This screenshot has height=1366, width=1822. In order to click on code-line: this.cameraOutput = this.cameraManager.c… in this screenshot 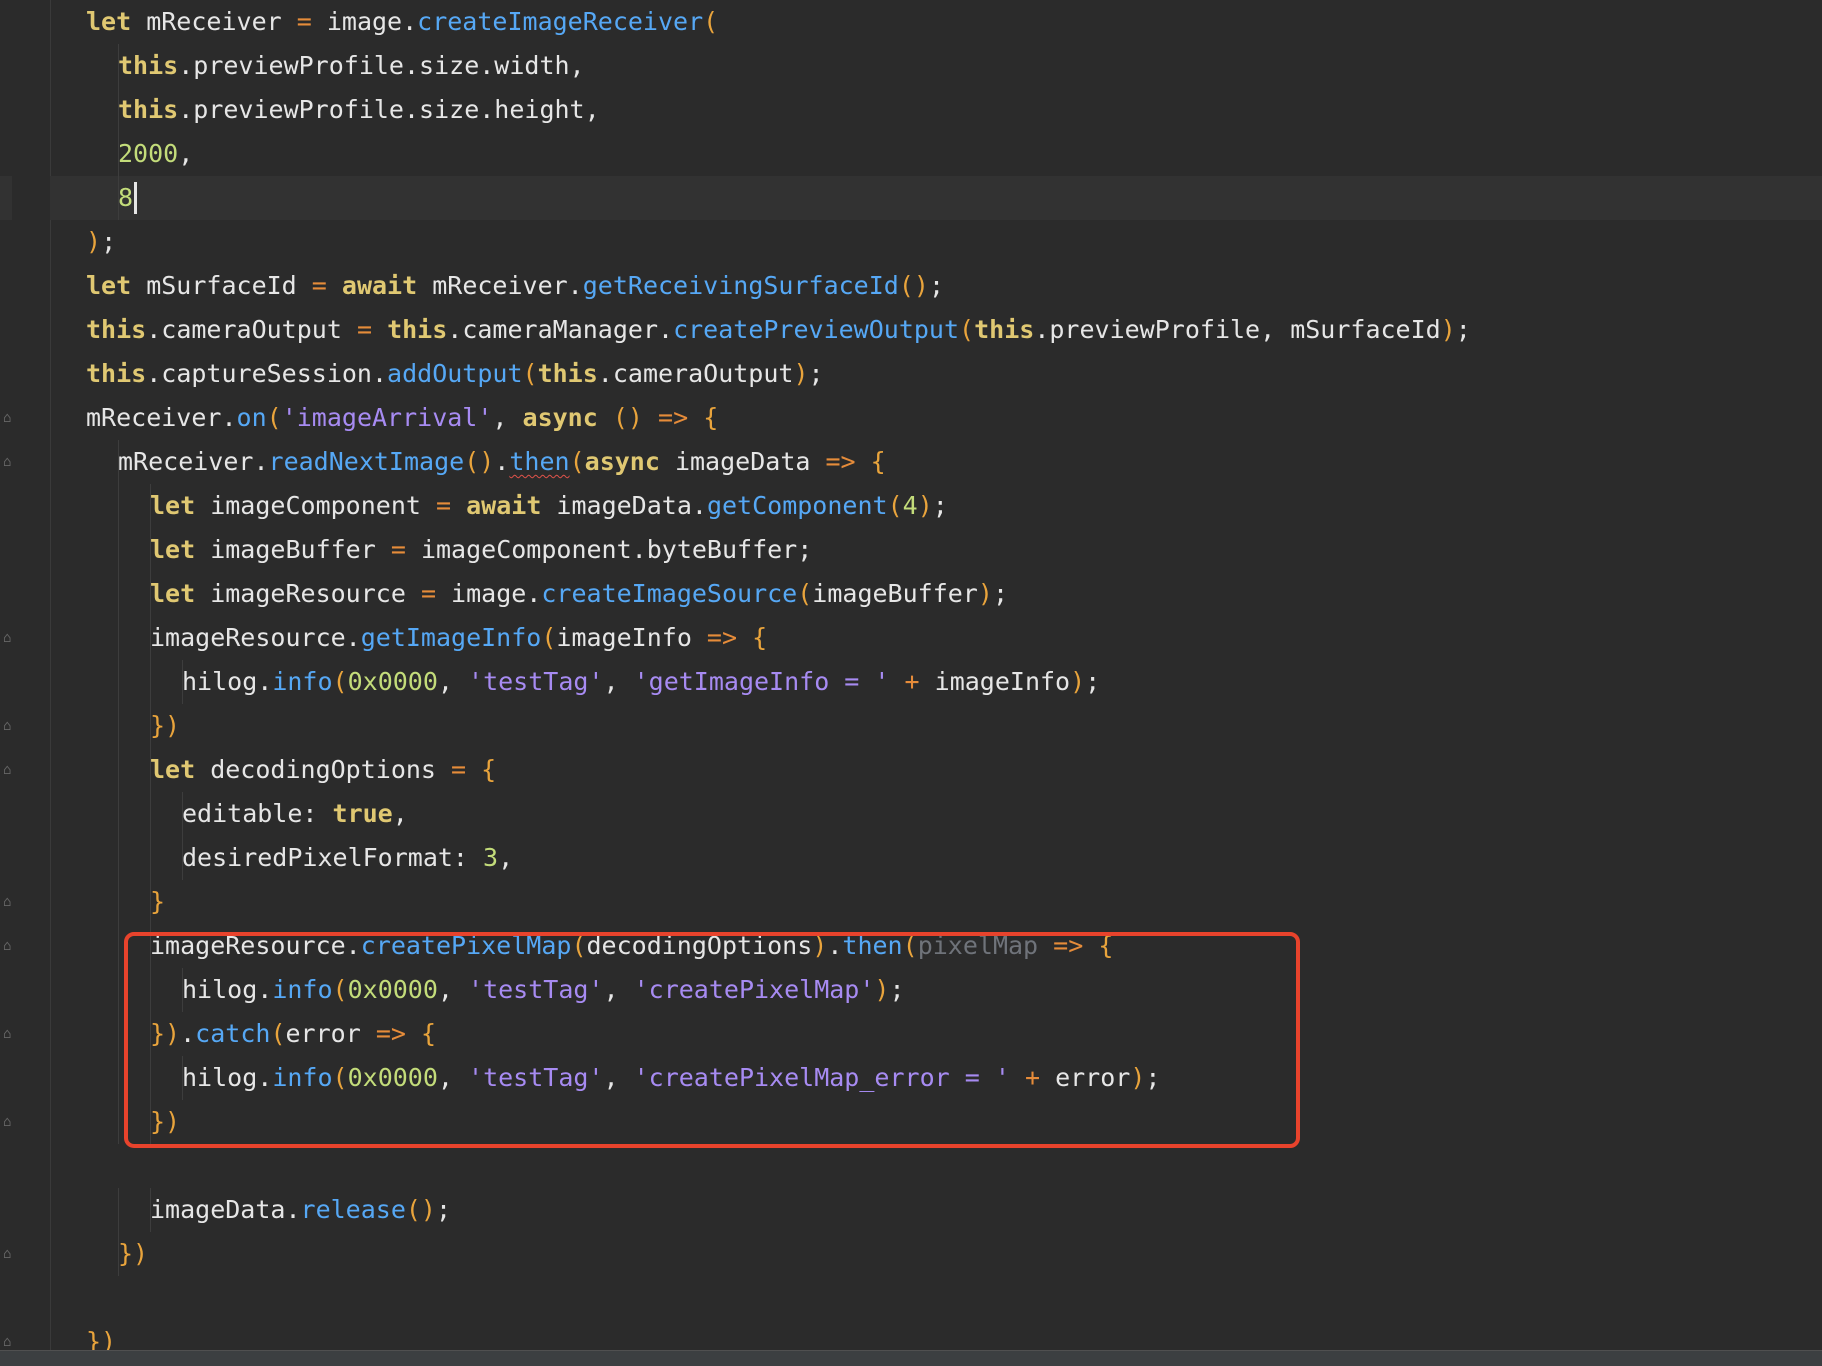, I will do `click(911, 330)`.